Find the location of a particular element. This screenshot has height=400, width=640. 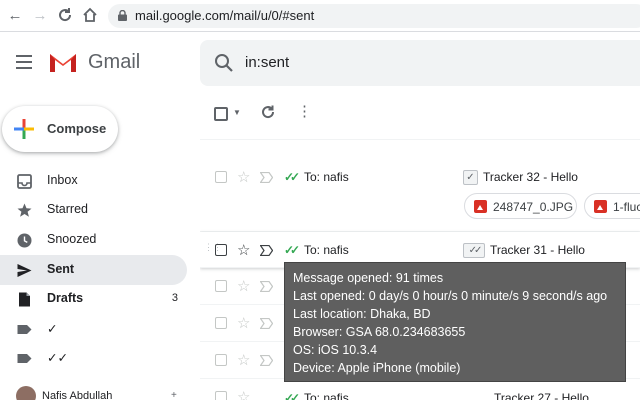

arrow-forward-icon: → is located at coordinates (40, 16).